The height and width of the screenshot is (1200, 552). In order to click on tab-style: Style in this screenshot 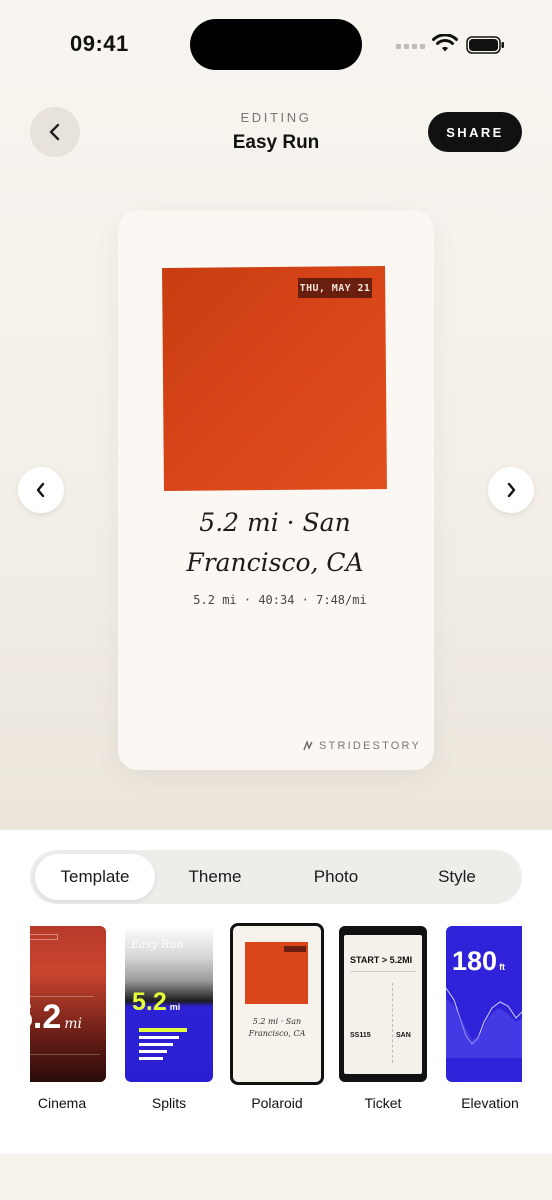, I will do `click(457, 877)`.